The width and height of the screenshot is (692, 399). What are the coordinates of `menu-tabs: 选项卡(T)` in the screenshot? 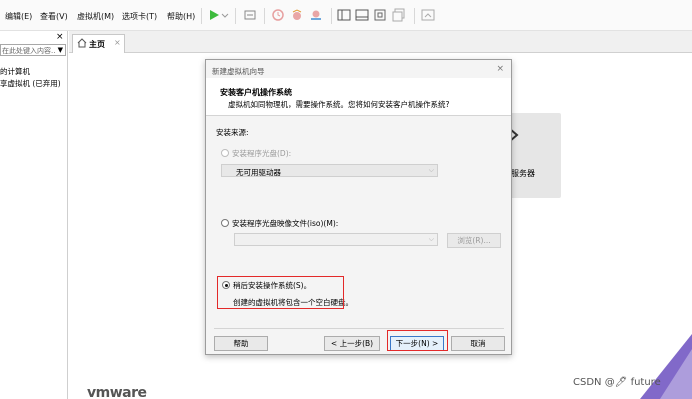 It's located at (139, 16).